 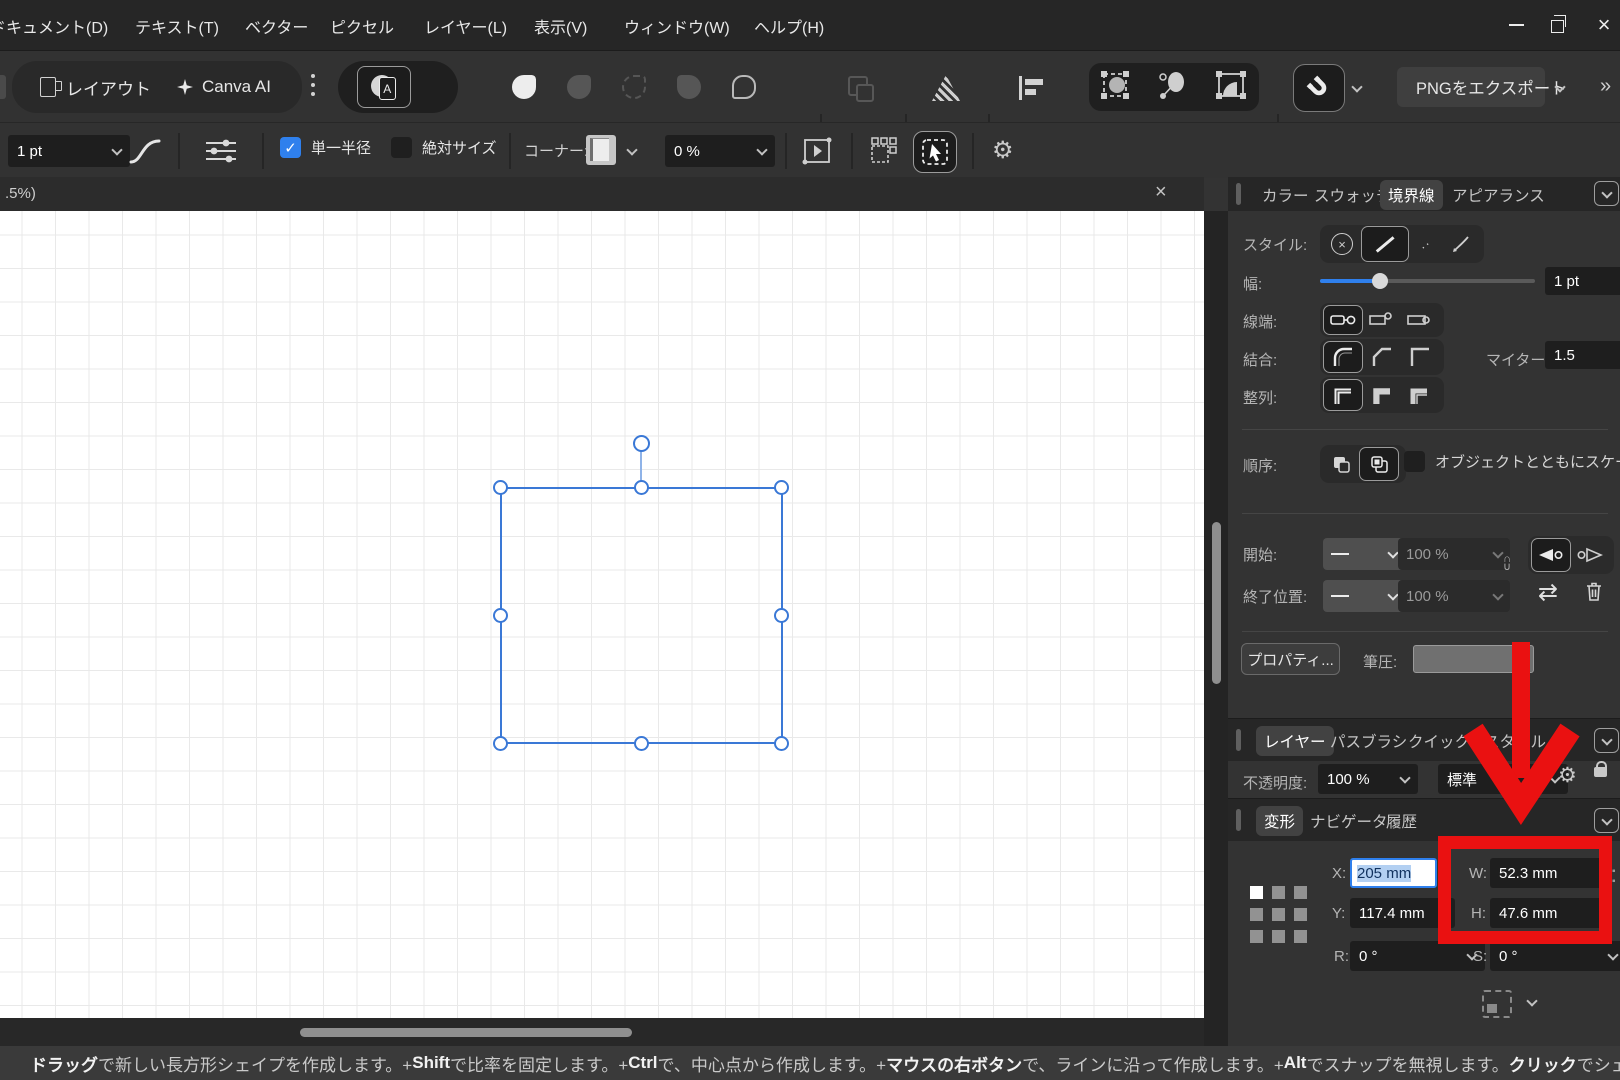 I want to click on rectangle-shape, so click(x=641, y=615).